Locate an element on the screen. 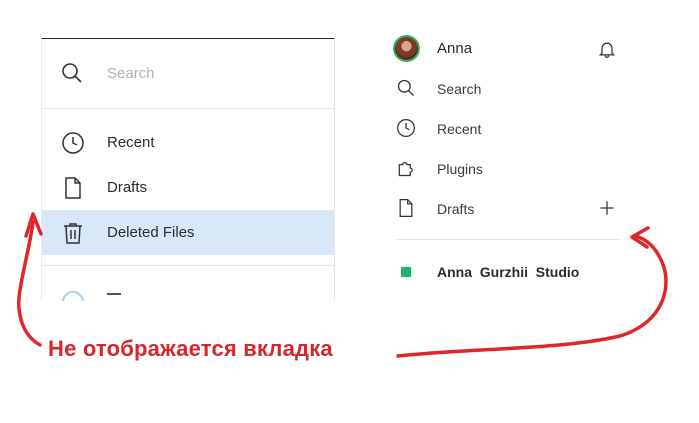 This screenshot has width=699, height=423. right-arrow-line is located at coordinates (532, 296).